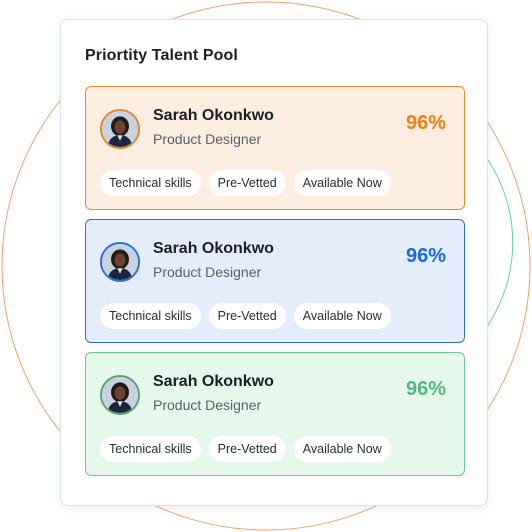  What do you see at coordinates (161, 55) in the screenshot?
I see `panel-title: Priortity Talent Pool` at bounding box center [161, 55].